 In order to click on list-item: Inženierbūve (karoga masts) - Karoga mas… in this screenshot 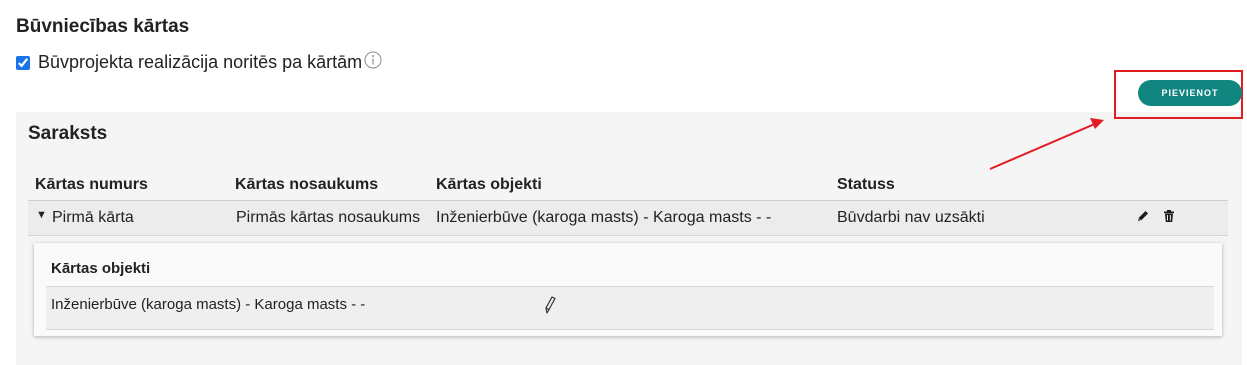, I will do `click(630, 308)`.